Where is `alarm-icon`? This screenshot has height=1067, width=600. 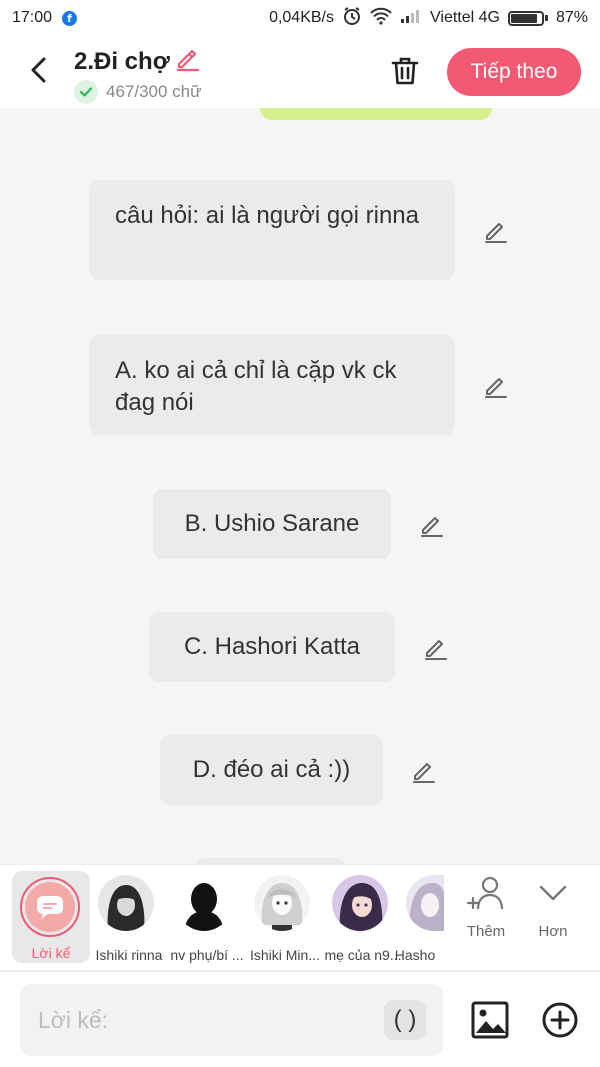 alarm-icon is located at coordinates (352, 18).